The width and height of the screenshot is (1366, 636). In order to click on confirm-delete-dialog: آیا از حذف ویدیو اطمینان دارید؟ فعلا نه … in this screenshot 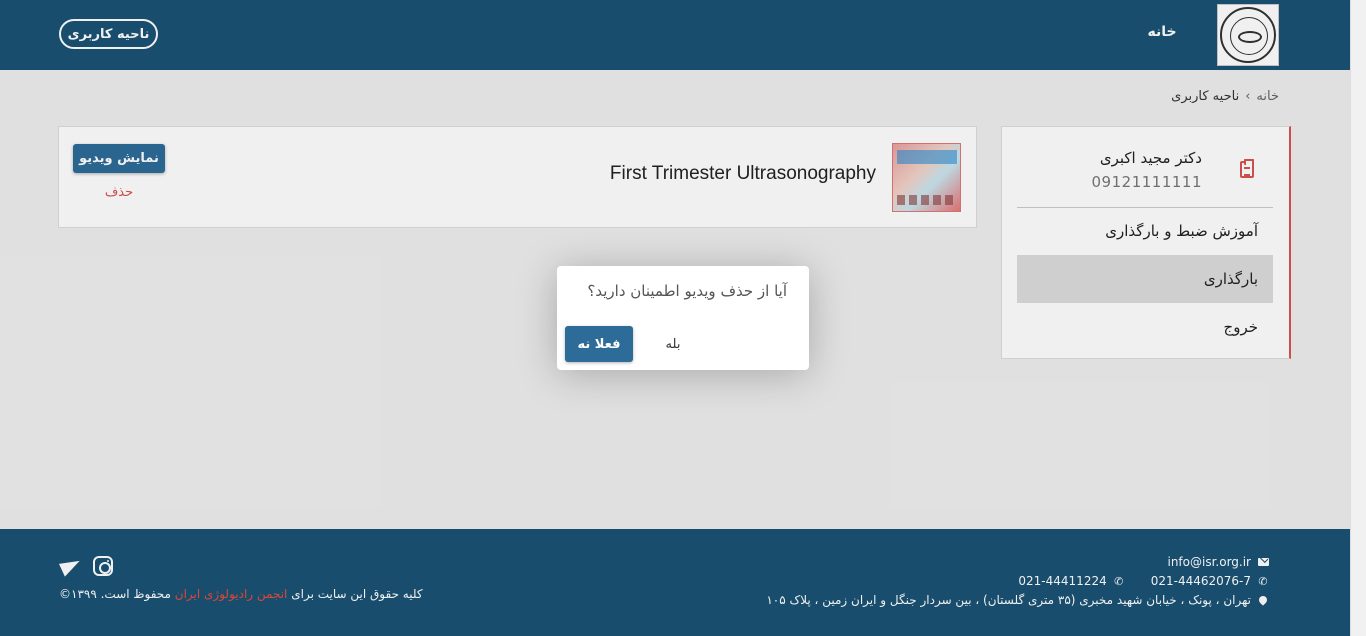, I will do `click(683, 318)`.